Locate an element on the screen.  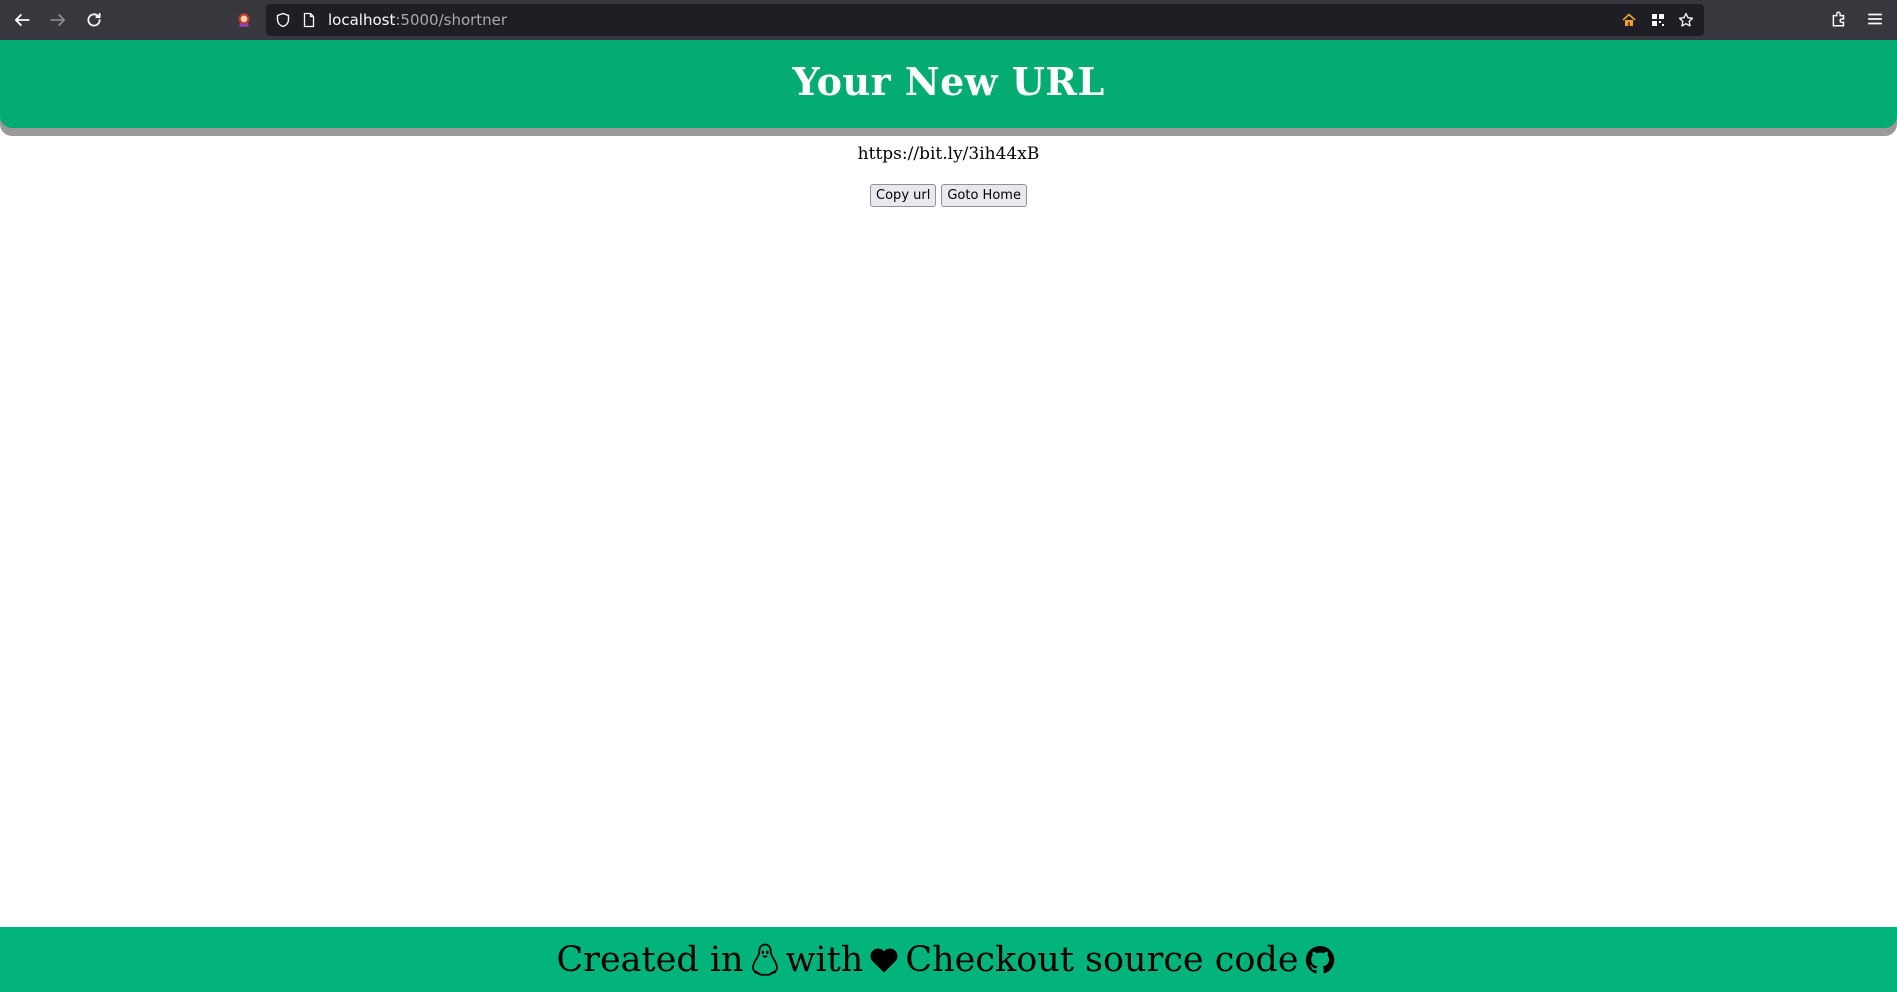
reload-icon is located at coordinates (94, 20).